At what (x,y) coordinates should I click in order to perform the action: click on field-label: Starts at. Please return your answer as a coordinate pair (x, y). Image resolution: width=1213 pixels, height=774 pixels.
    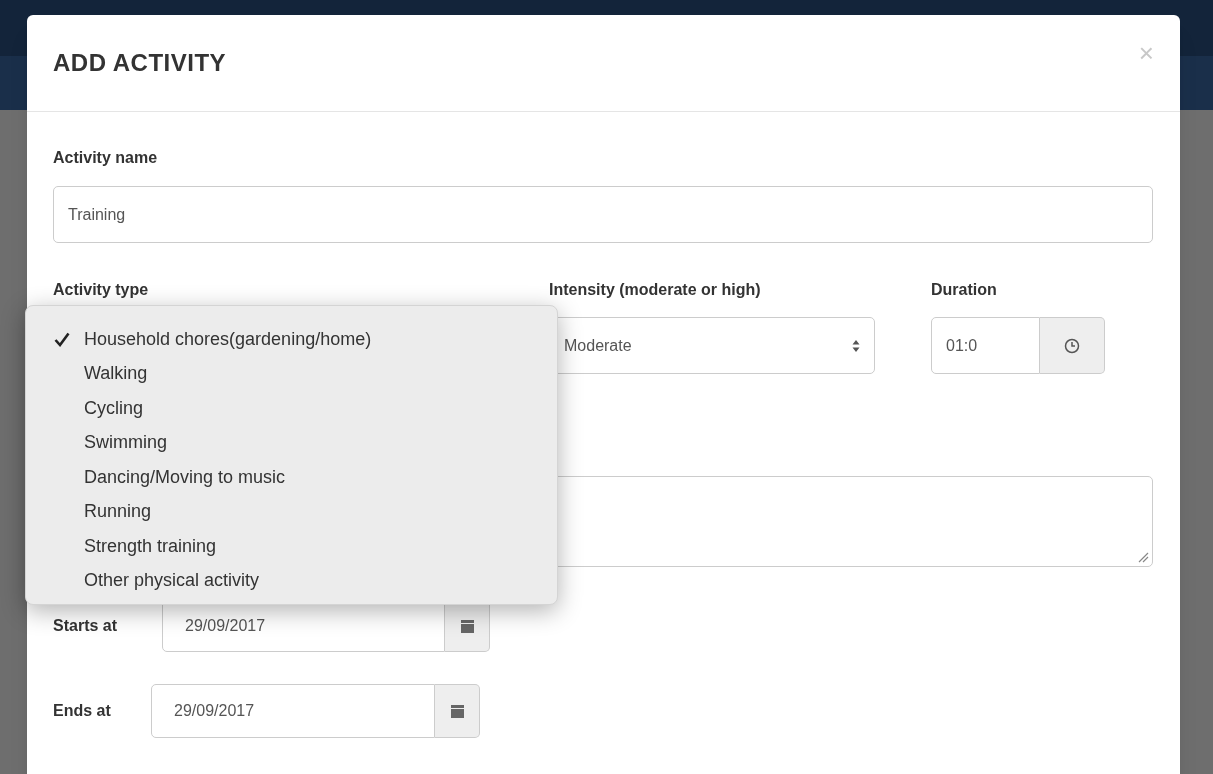
    Looking at the image, I should click on (86, 626).